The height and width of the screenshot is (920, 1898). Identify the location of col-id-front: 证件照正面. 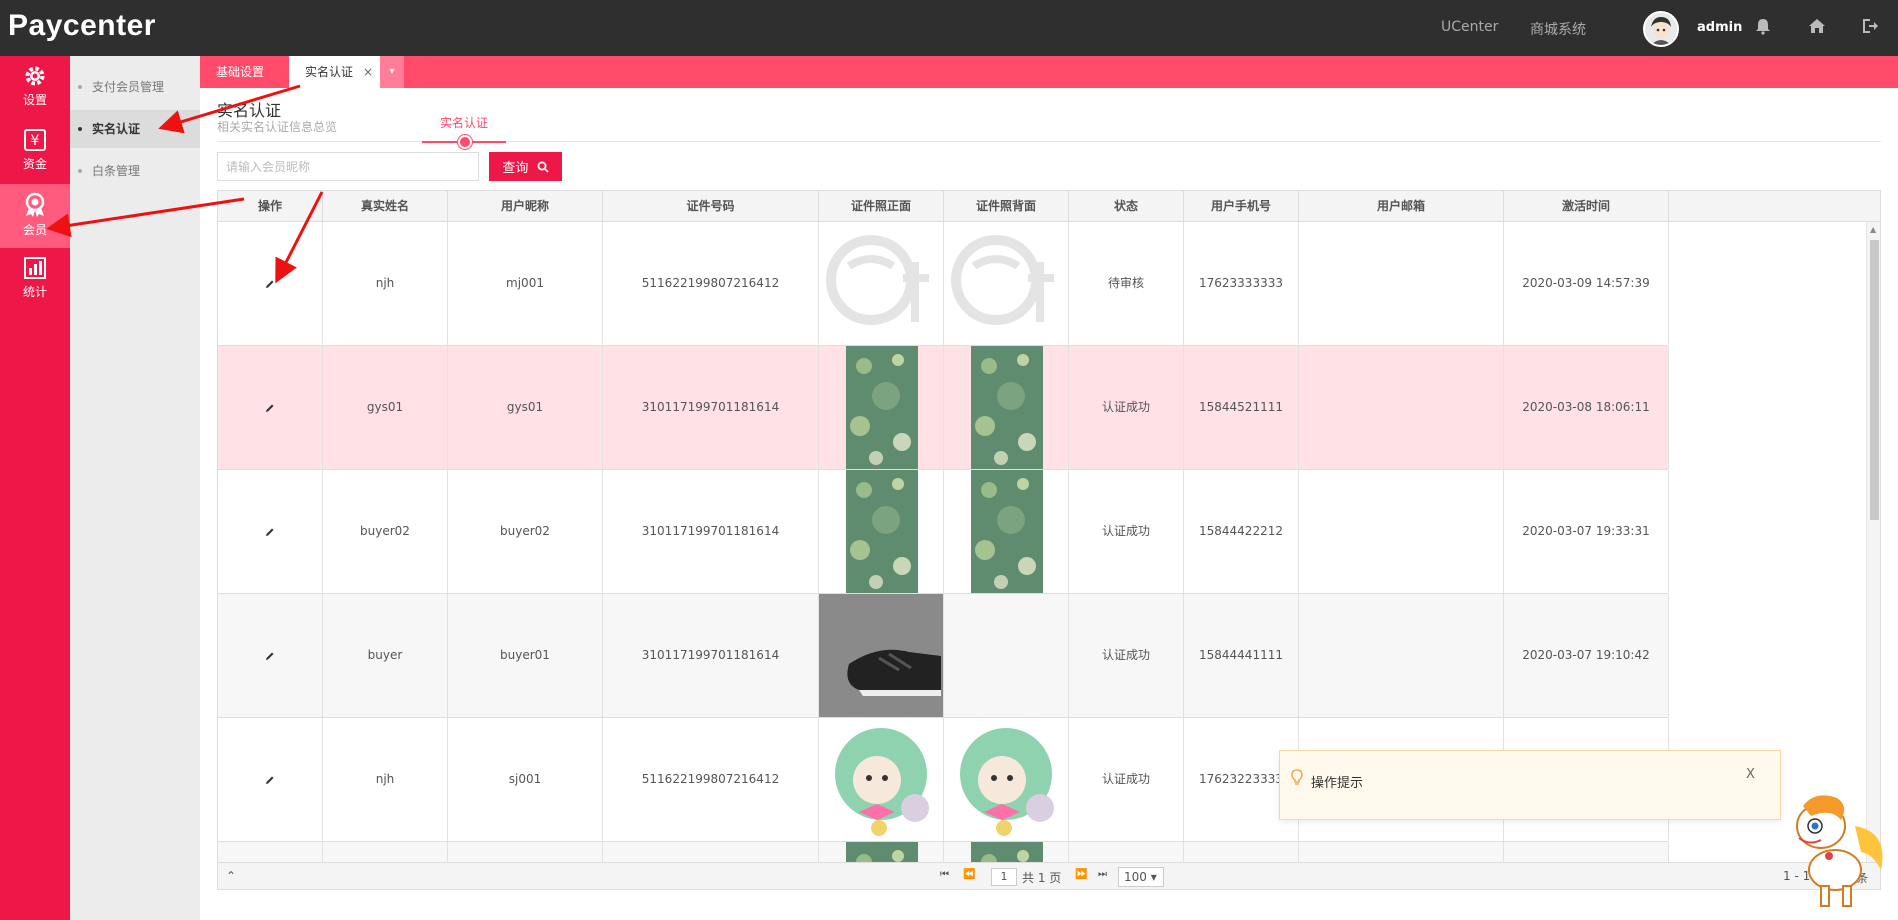
(881, 206).